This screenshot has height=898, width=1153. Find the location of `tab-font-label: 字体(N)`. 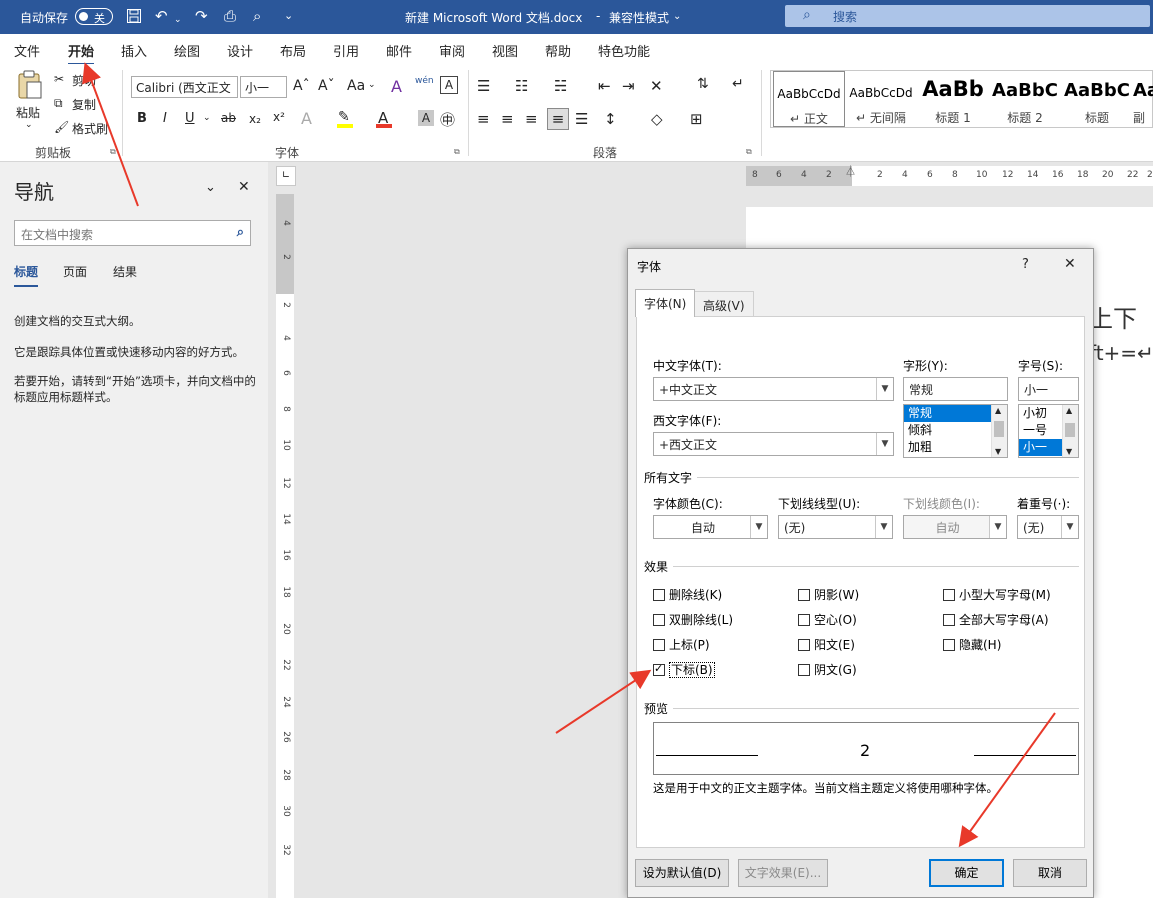

tab-font-label: 字体(N) is located at coordinates (665, 304).